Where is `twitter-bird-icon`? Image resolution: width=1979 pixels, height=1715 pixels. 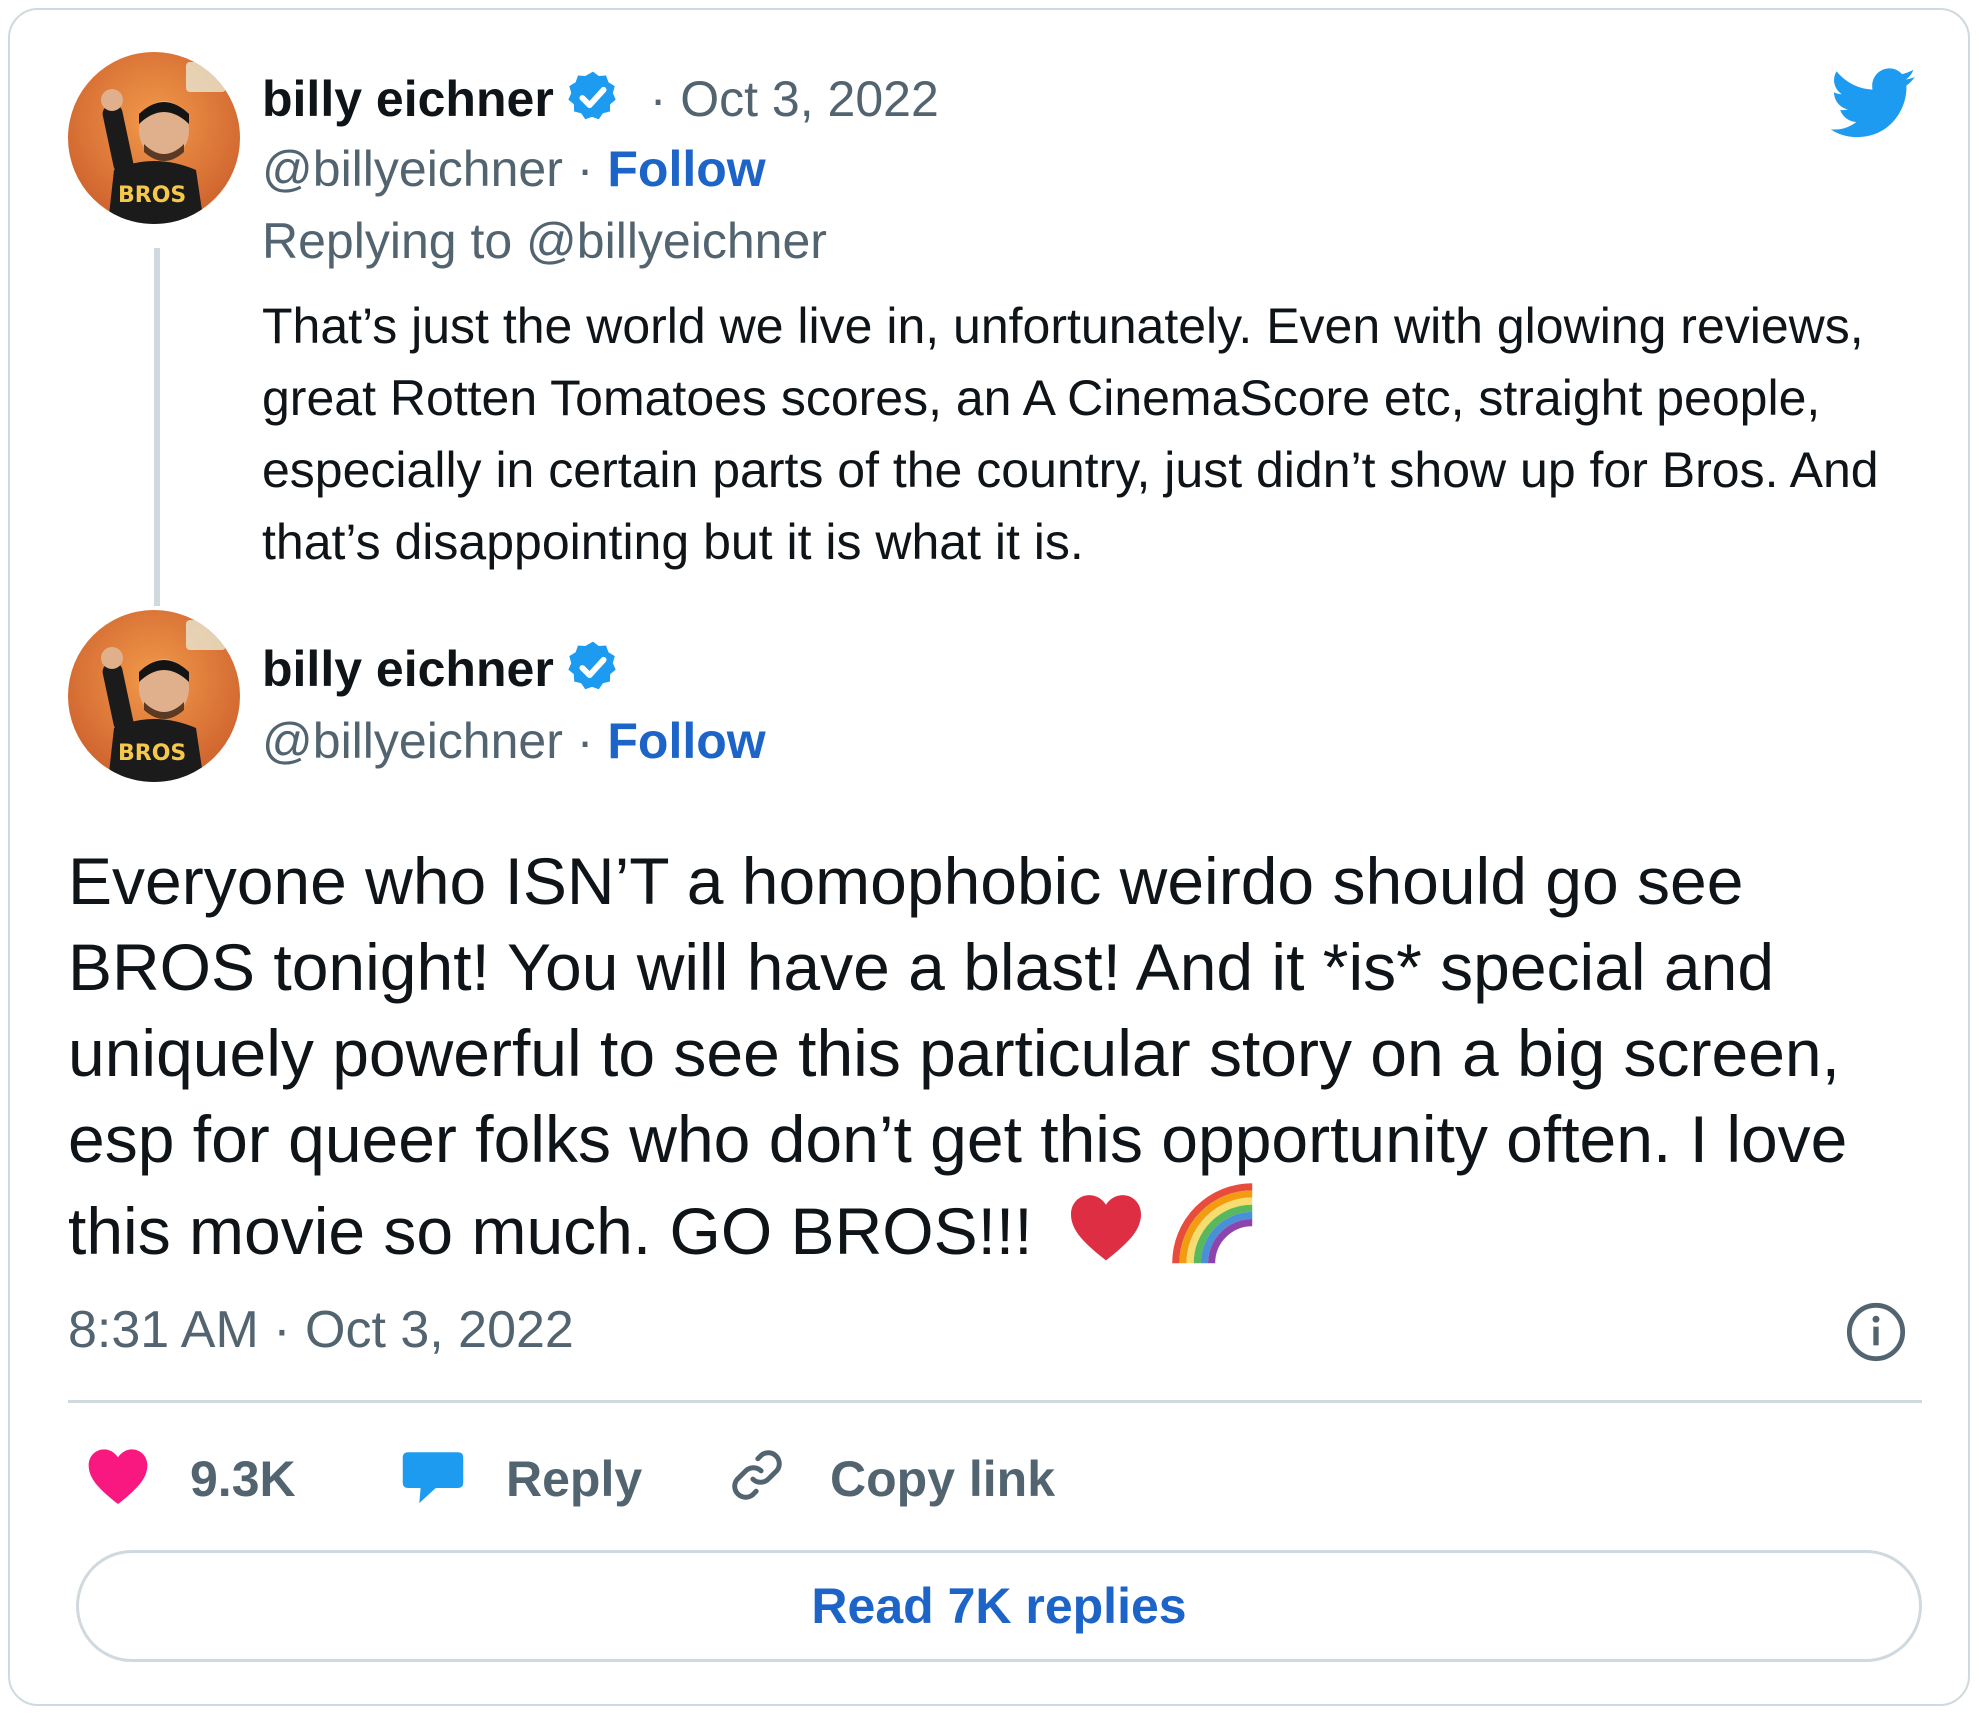 twitter-bird-icon is located at coordinates (1874, 104).